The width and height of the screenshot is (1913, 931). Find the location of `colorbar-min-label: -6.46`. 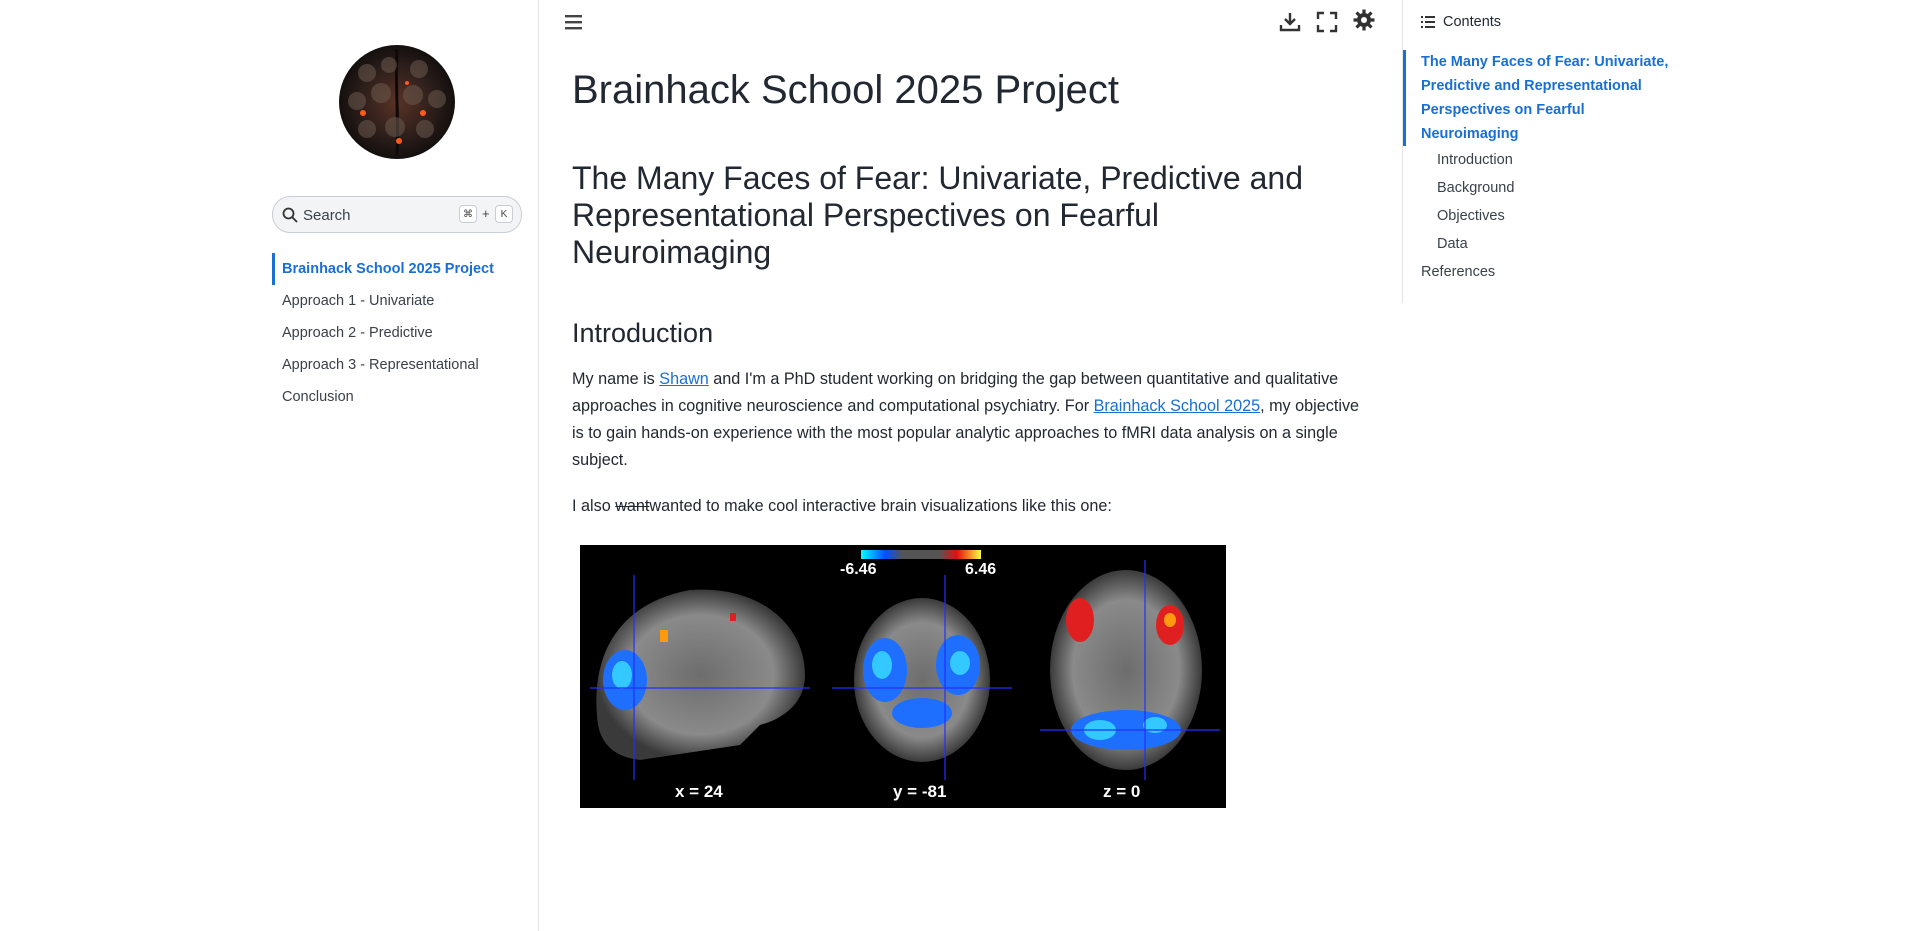

colorbar-min-label: -6.46 is located at coordinates (858, 569).